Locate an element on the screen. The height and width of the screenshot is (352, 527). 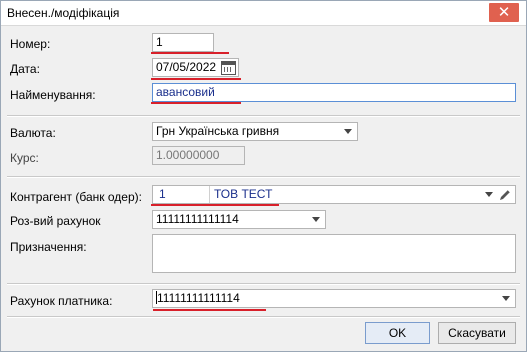
close-button: ✕ is located at coordinates (504, 12).